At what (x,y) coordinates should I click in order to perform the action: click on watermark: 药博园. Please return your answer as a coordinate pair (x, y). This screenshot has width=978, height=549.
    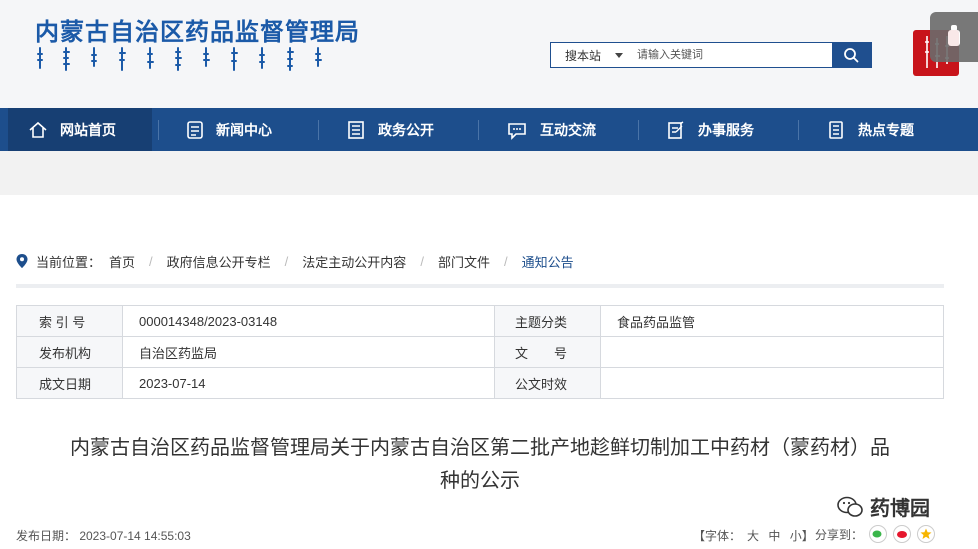
    Looking at the image, I should click on (883, 506).